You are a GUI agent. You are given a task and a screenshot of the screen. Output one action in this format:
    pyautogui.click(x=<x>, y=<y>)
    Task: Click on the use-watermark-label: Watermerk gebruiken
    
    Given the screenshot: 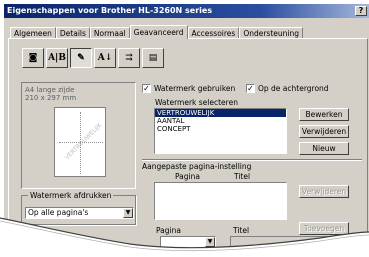 What is the action you would take?
    pyautogui.click(x=195, y=88)
    